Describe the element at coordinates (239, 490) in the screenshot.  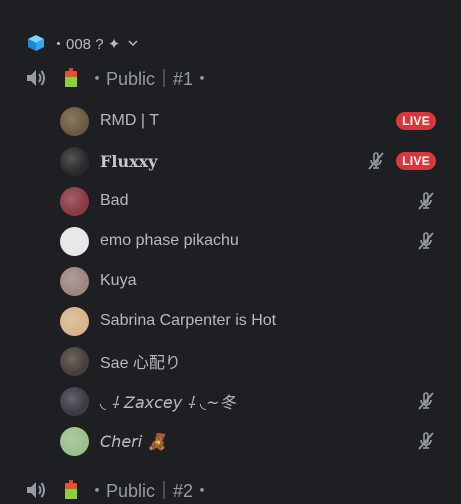
I see `voice-channel-public-2: ・Public｜#2・` at that location.